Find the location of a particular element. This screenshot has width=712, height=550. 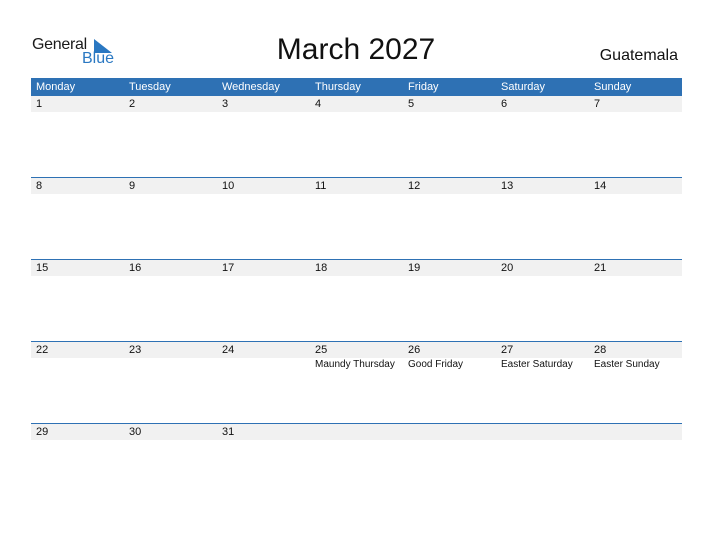

day-number: 6 is located at coordinates (504, 104).